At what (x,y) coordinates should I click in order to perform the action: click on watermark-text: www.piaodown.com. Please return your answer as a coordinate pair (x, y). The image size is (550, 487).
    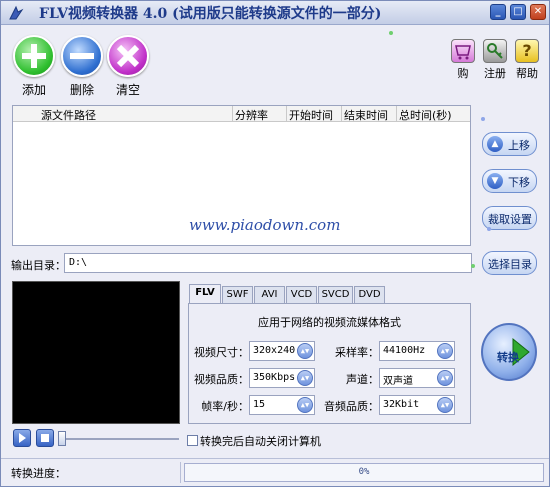
    Looking at the image, I should click on (265, 225).